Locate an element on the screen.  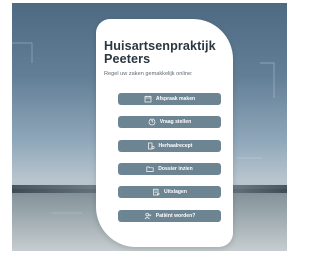
results-icon is located at coordinates (156, 192).